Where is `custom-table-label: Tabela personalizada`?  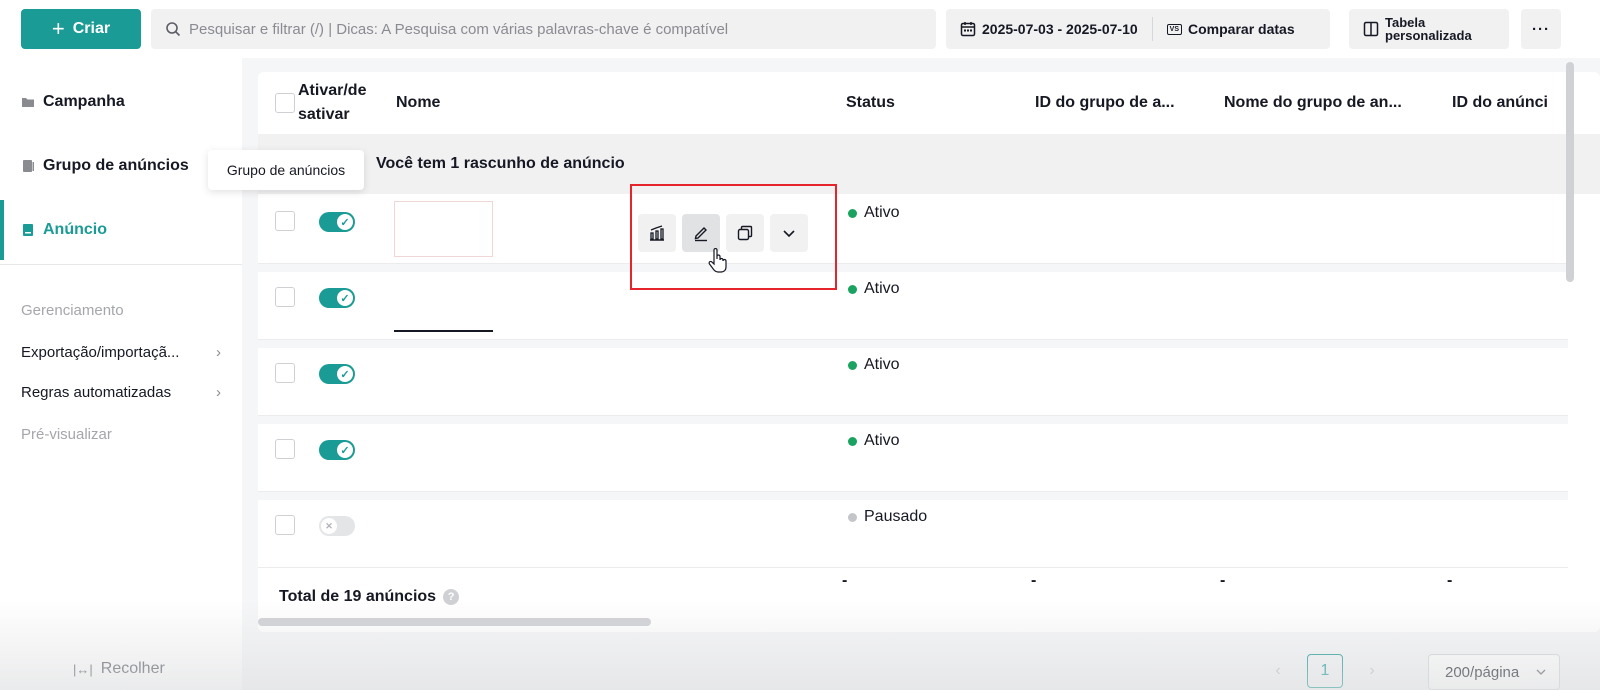 custom-table-label: Tabela personalizada is located at coordinates (1428, 29).